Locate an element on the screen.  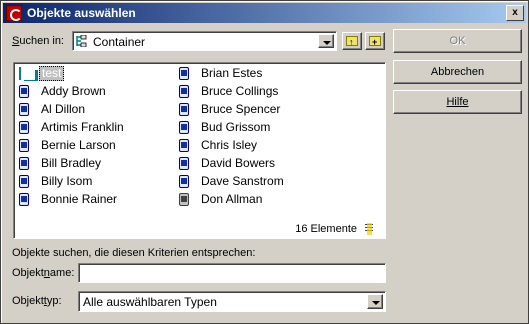
search-in-label: Suchen in: is located at coordinates (38, 41).